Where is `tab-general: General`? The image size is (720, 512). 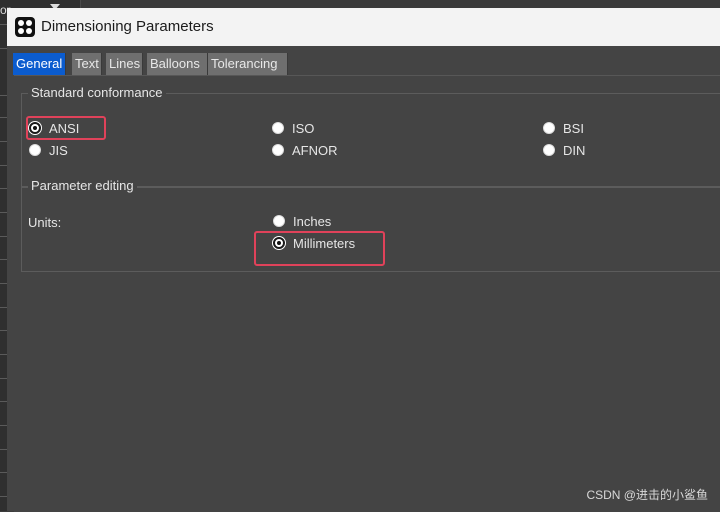 tab-general: General is located at coordinates (39, 64).